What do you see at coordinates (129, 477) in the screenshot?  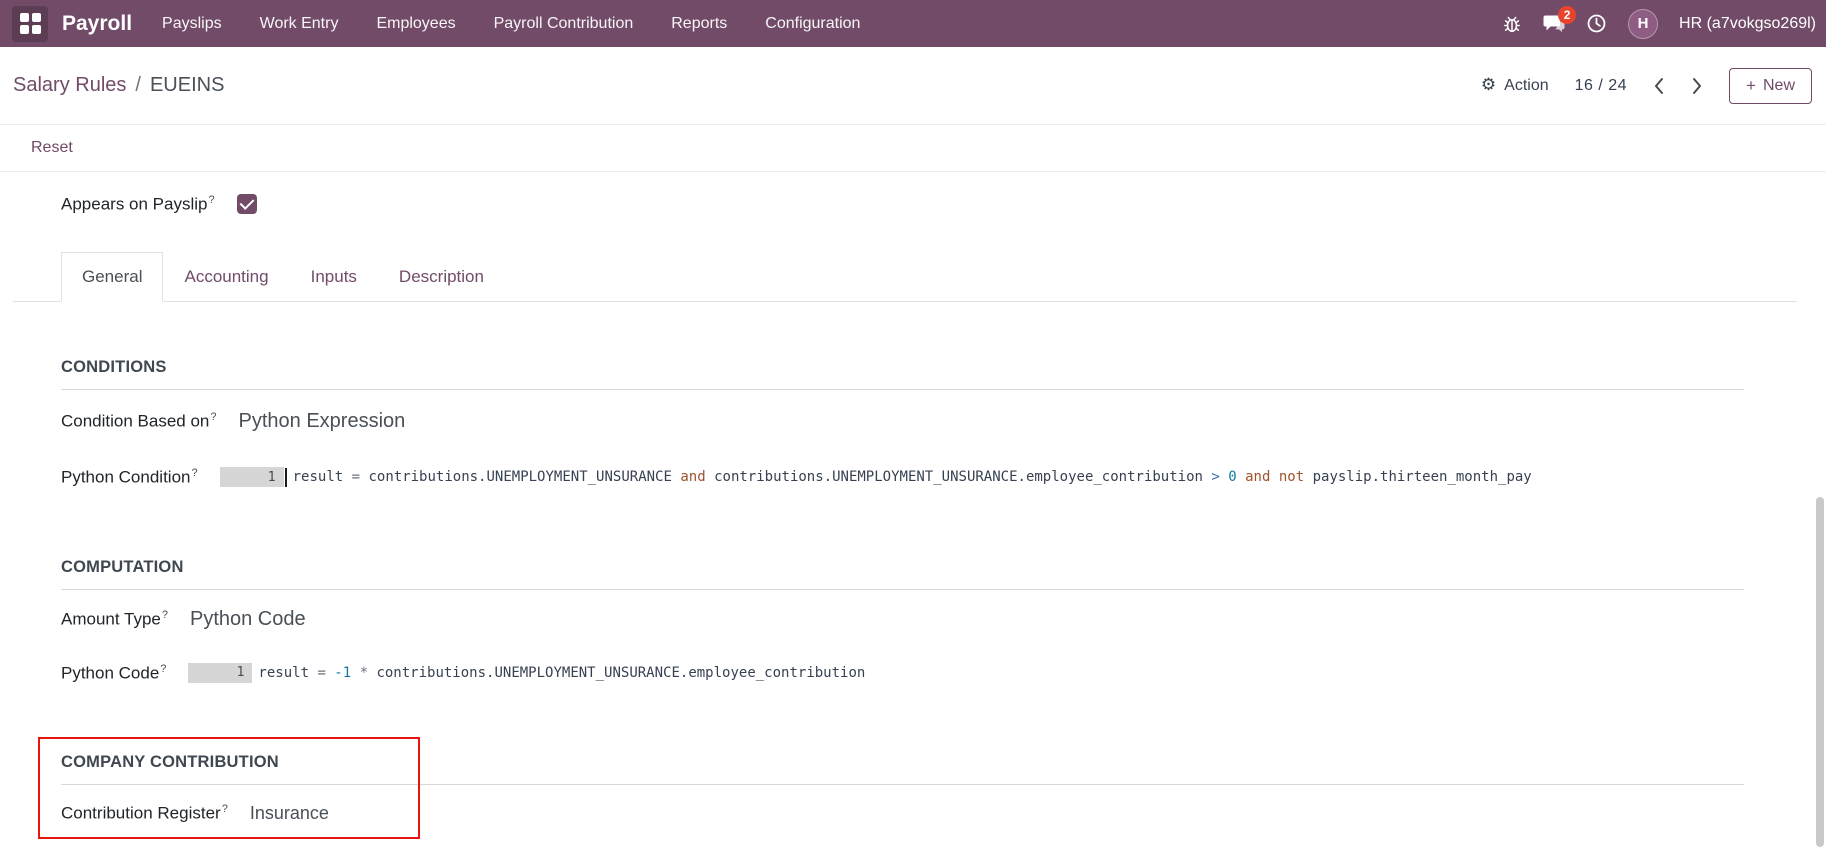 I see `python-condition-label: Python Condition?` at bounding box center [129, 477].